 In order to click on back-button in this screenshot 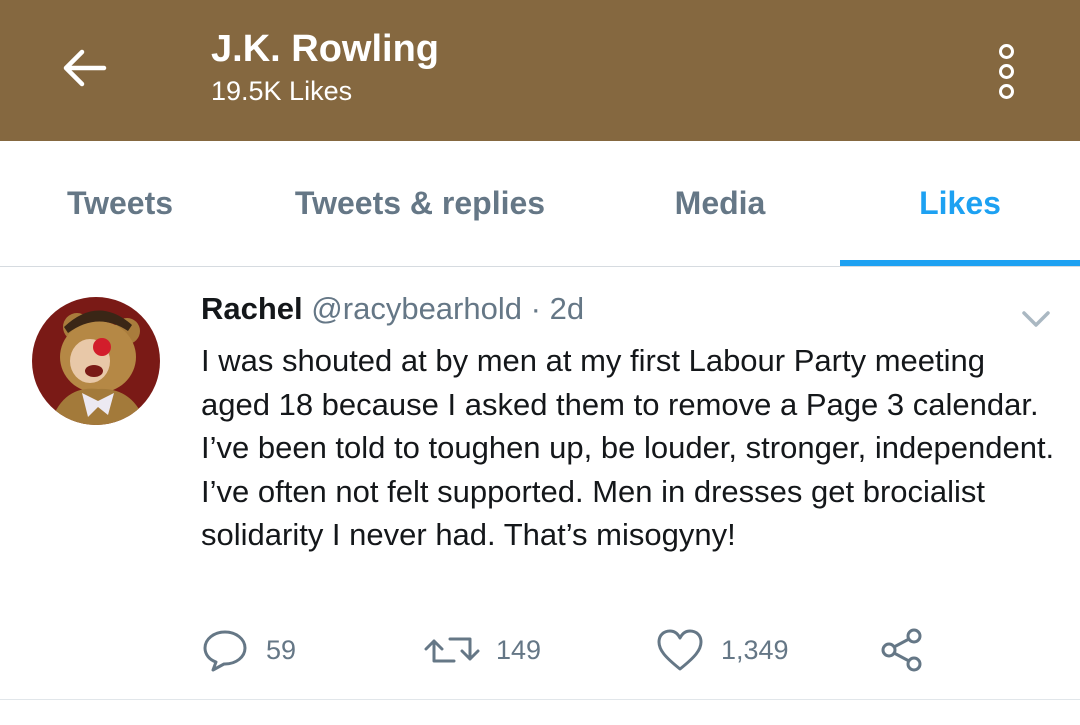, I will do `click(84, 68)`.